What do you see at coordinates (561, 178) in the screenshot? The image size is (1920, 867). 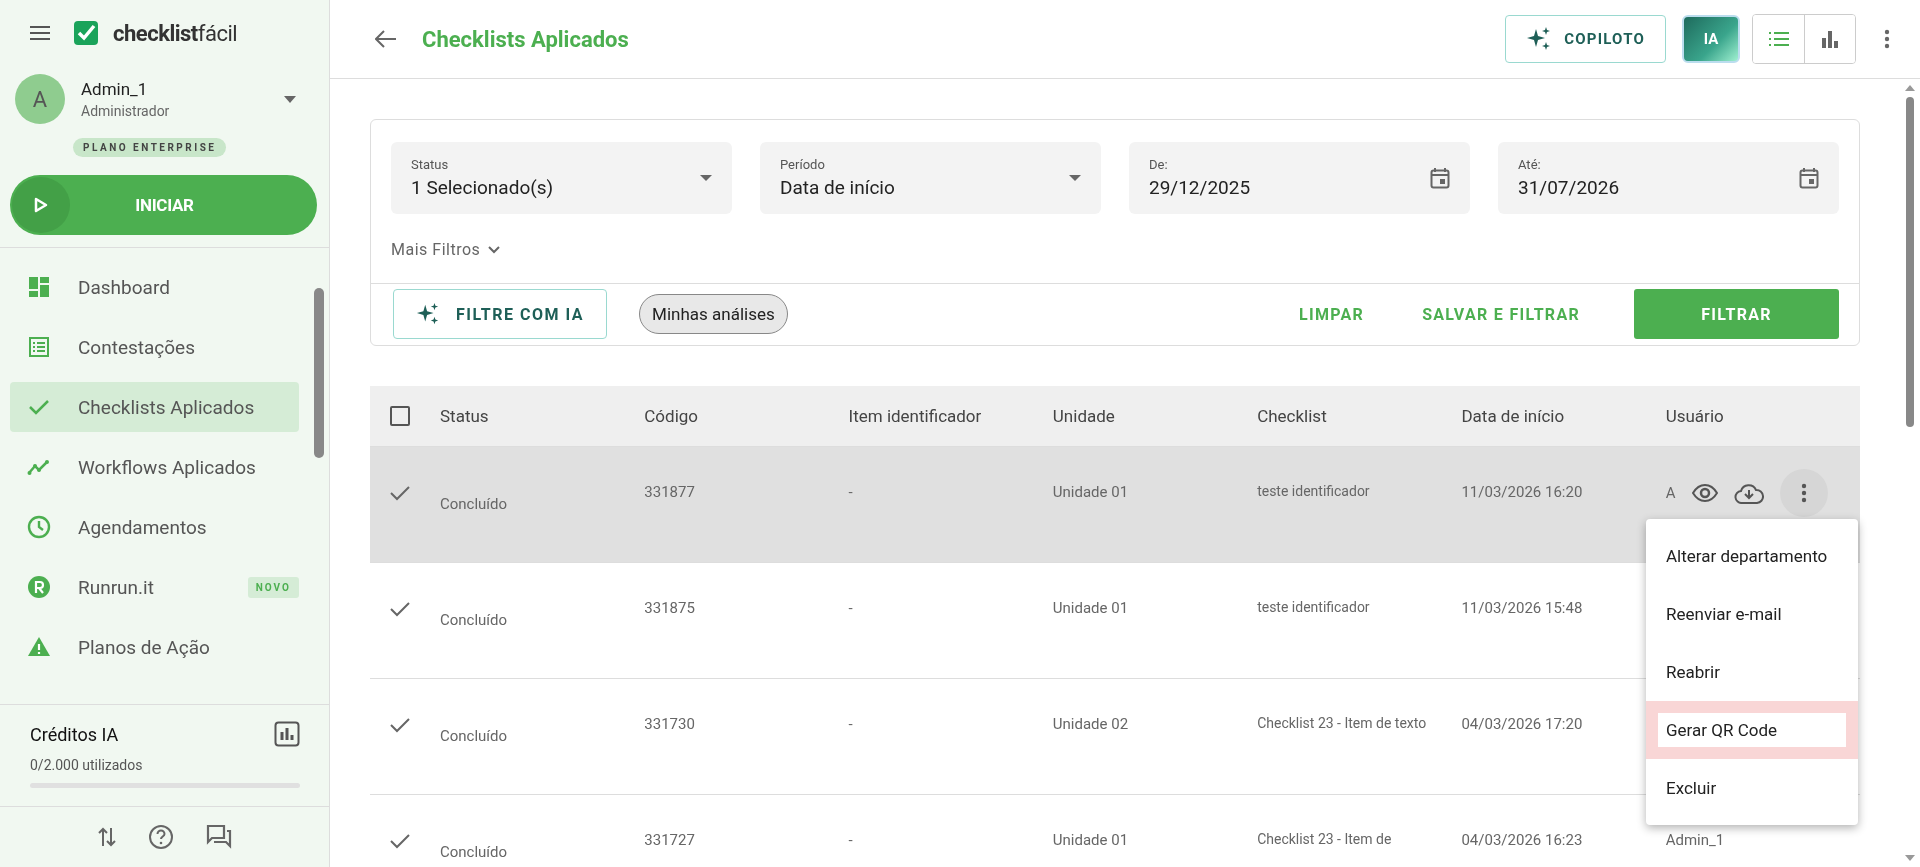 I see `select-field: Status 1 Selecionado(s)` at bounding box center [561, 178].